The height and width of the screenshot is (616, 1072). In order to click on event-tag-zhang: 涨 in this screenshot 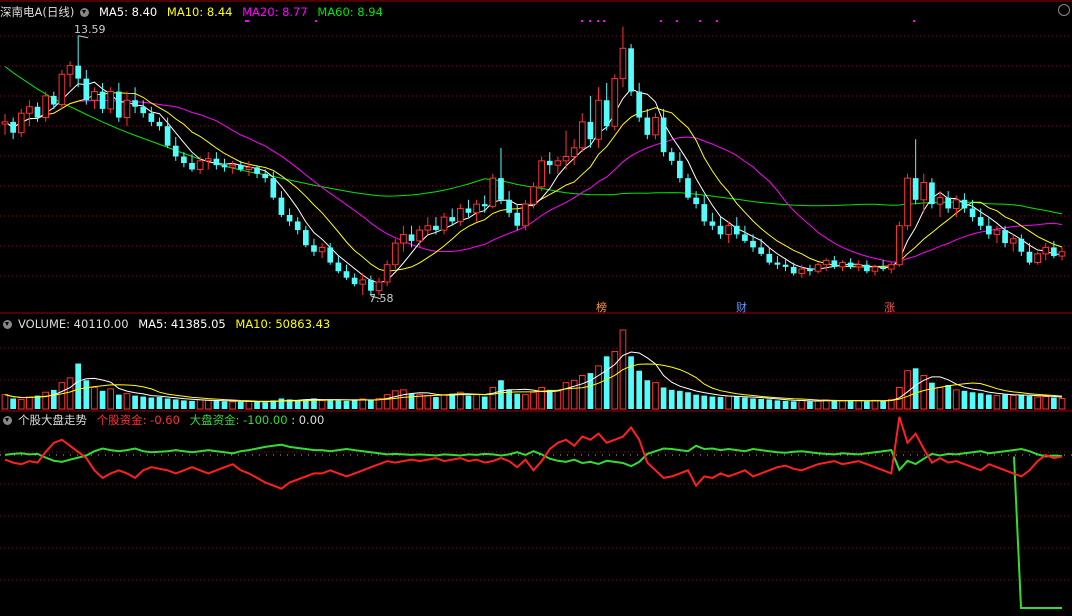, I will do `click(889, 307)`.